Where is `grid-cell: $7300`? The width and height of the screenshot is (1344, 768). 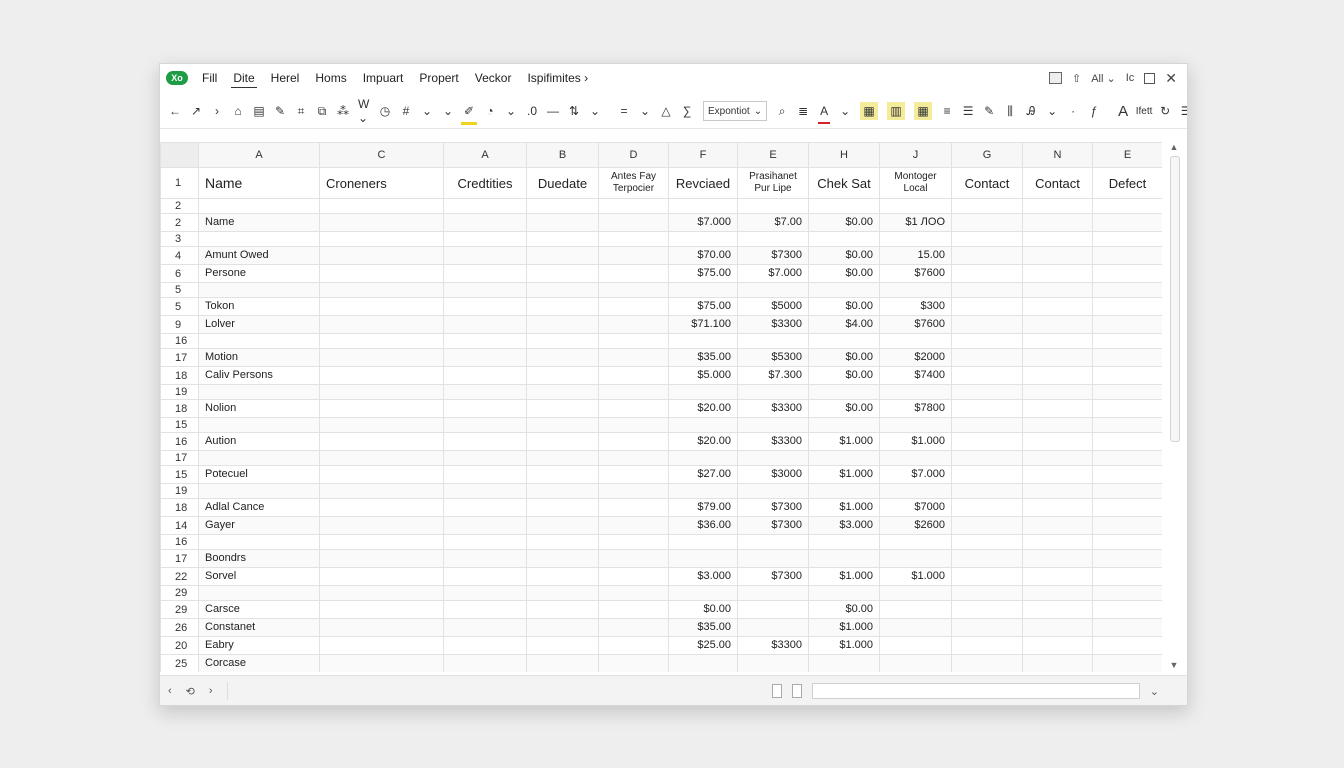 grid-cell: $7300 is located at coordinates (773, 507).